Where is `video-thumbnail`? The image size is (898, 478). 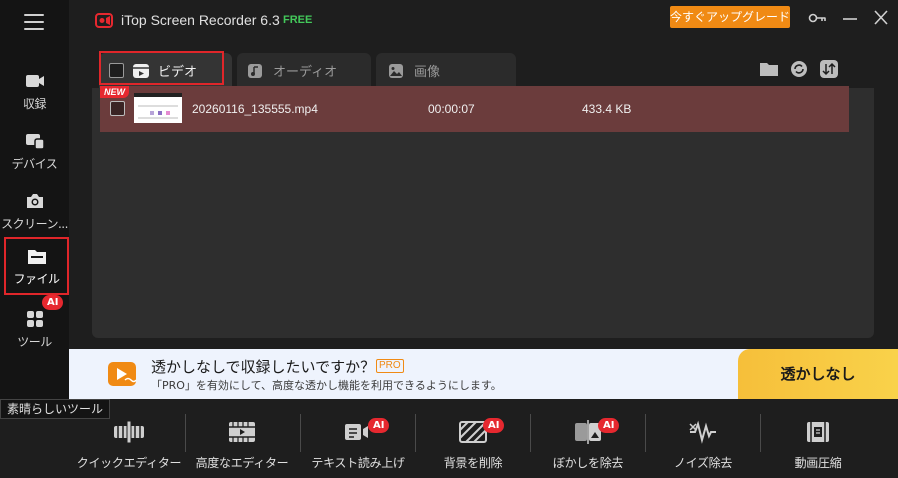 video-thumbnail is located at coordinates (158, 108).